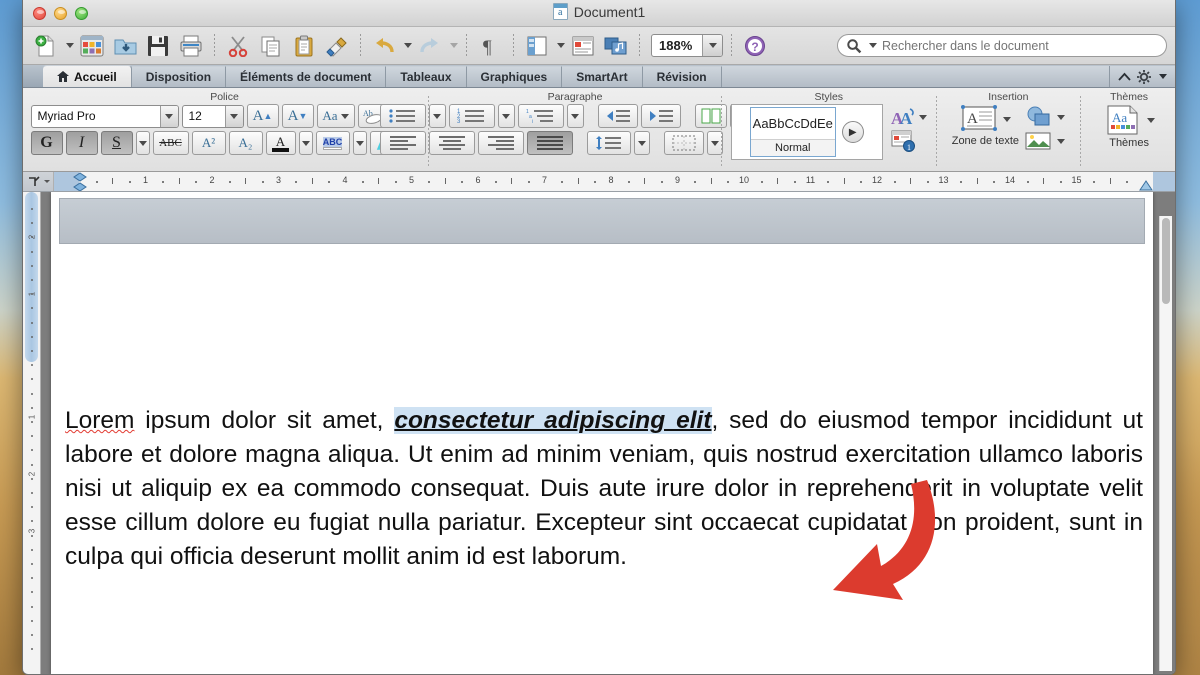 The height and width of the screenshot is (675, 1200). Describe the element at coordinates (271, 46) in the screenshot. I see `copy-button` at that location.